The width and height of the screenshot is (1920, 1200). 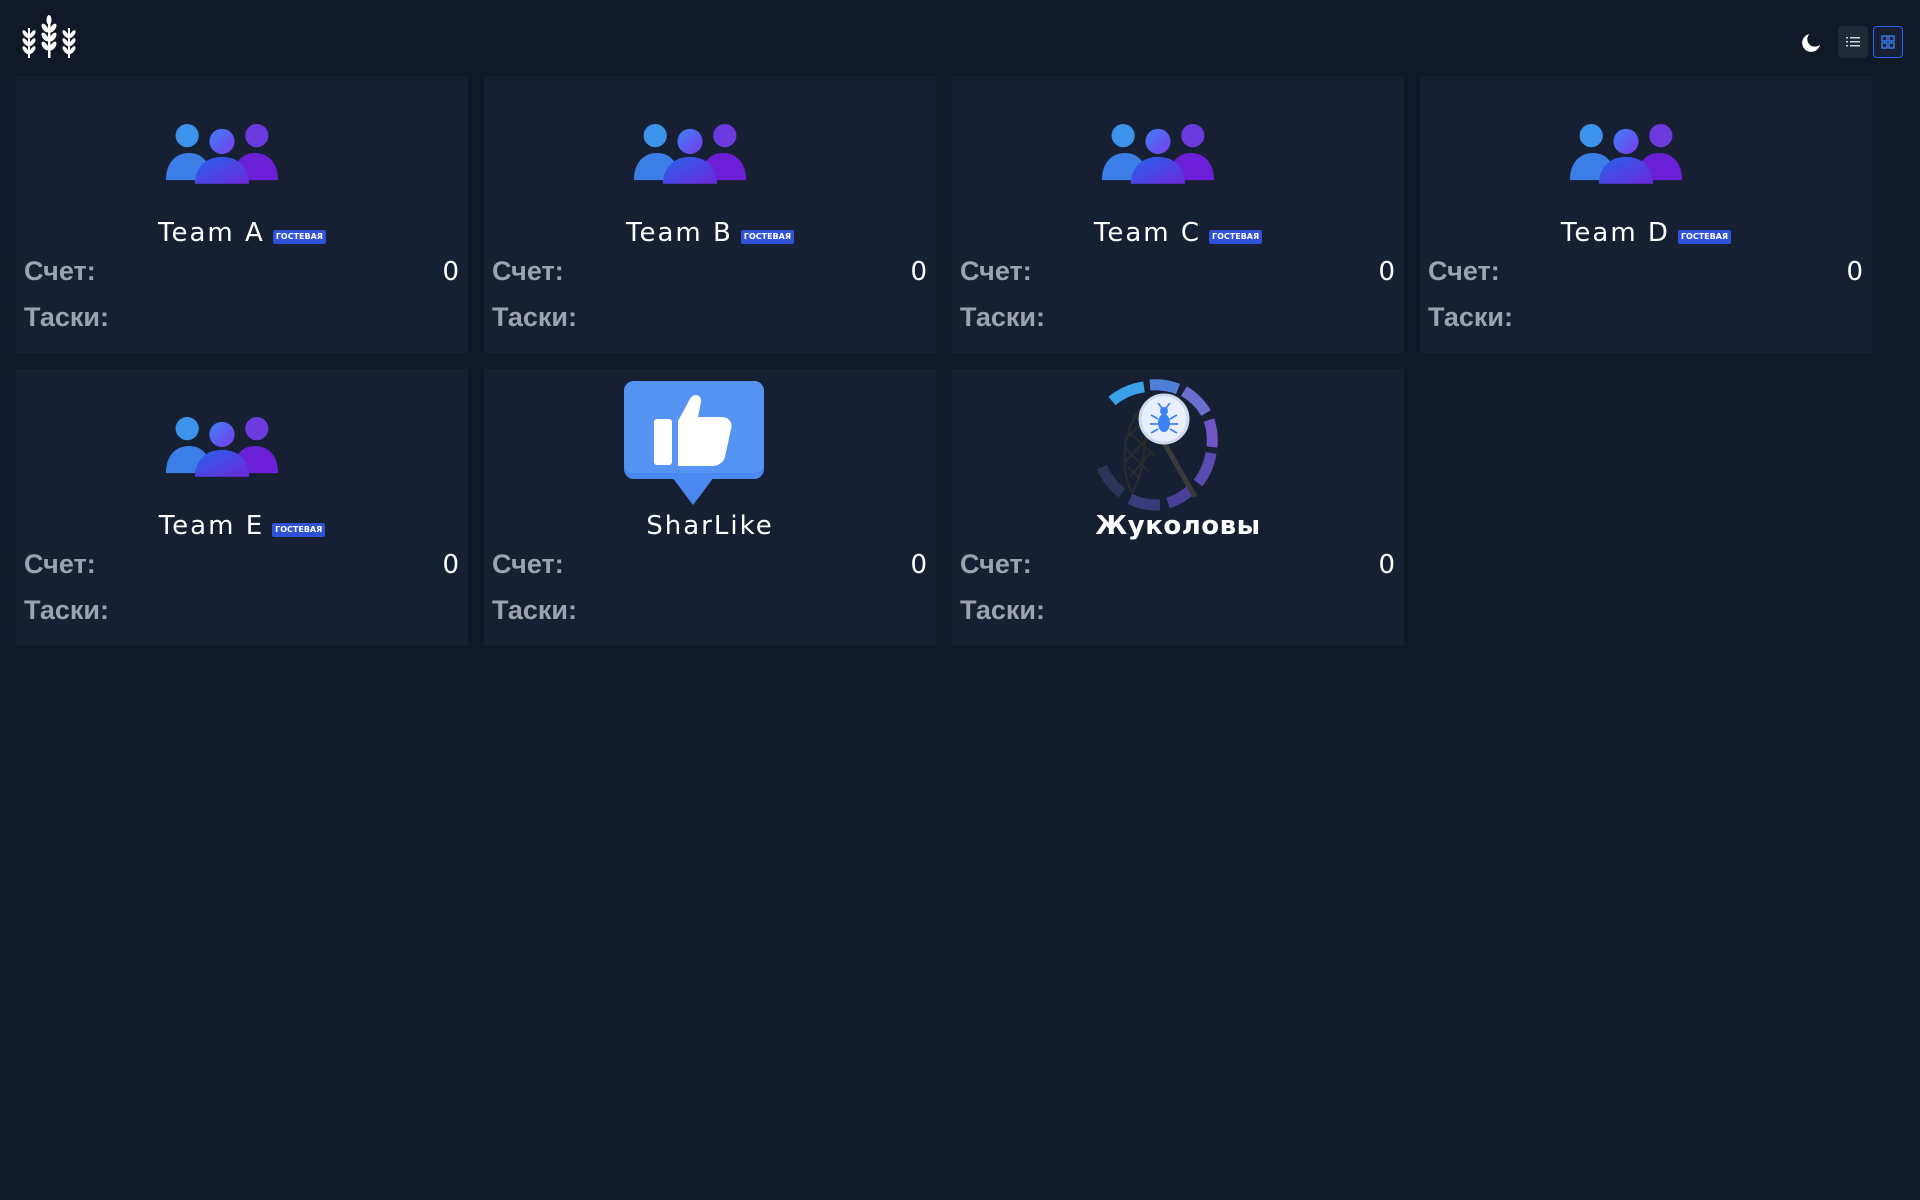 I want to click on team-name: Team B, so click(x=679, y=233).